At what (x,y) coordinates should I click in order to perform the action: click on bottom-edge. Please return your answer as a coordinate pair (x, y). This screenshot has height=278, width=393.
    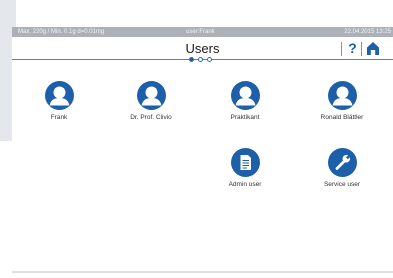
    Looking at the image, I should click on (202, 272).